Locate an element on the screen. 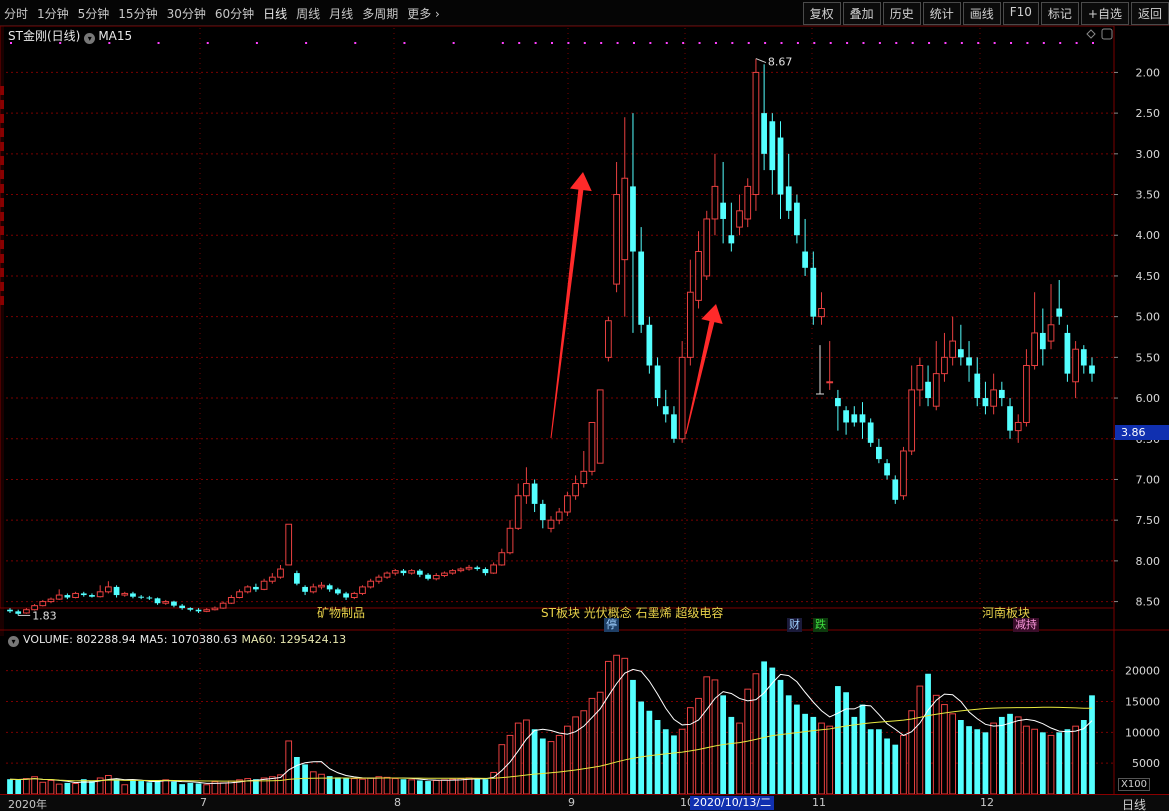  toolbar-button: 复权 is located at coordinates (821, 13).